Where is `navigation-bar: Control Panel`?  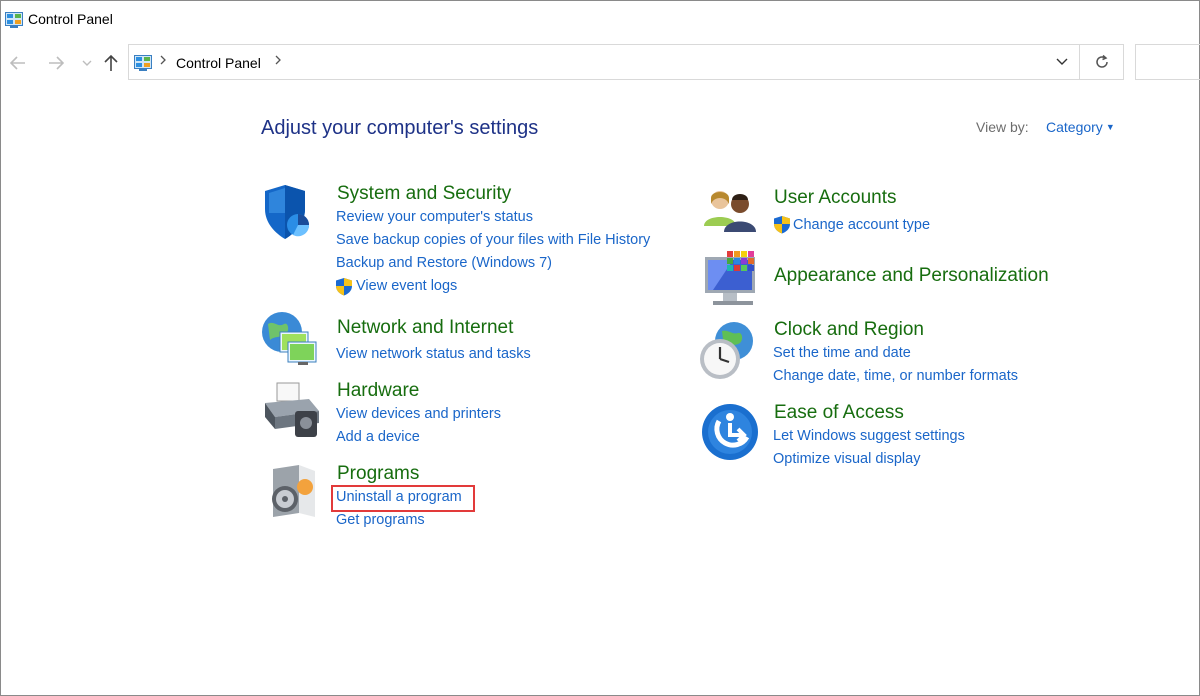 navigation-bar: Control Panel is located at coordinates (600, 63).